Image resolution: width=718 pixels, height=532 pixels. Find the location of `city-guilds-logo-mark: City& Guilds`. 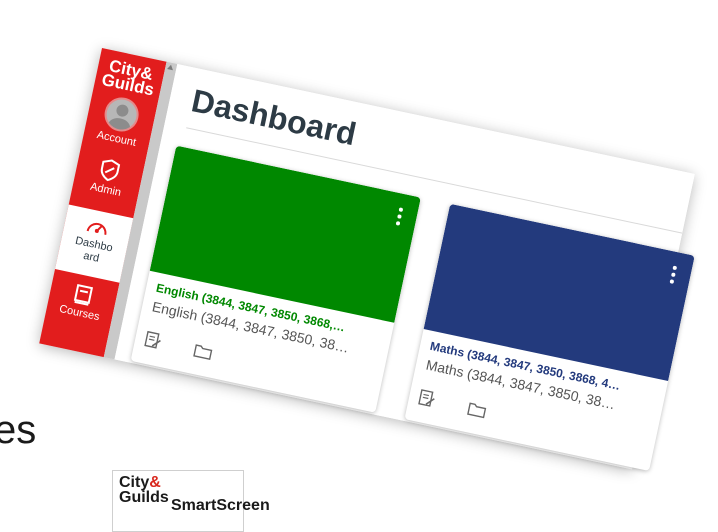

city-guilds-logo-mark: City& Guilds is located at coordinates (144, 490).